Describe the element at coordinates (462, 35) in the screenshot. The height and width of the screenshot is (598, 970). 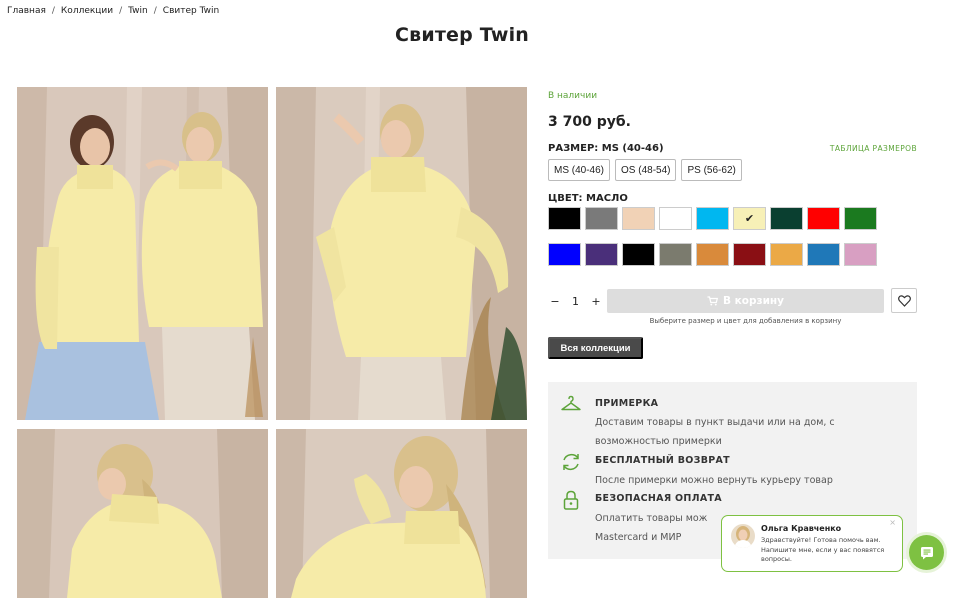
I see `page-title: Свитер Twin` at that location.